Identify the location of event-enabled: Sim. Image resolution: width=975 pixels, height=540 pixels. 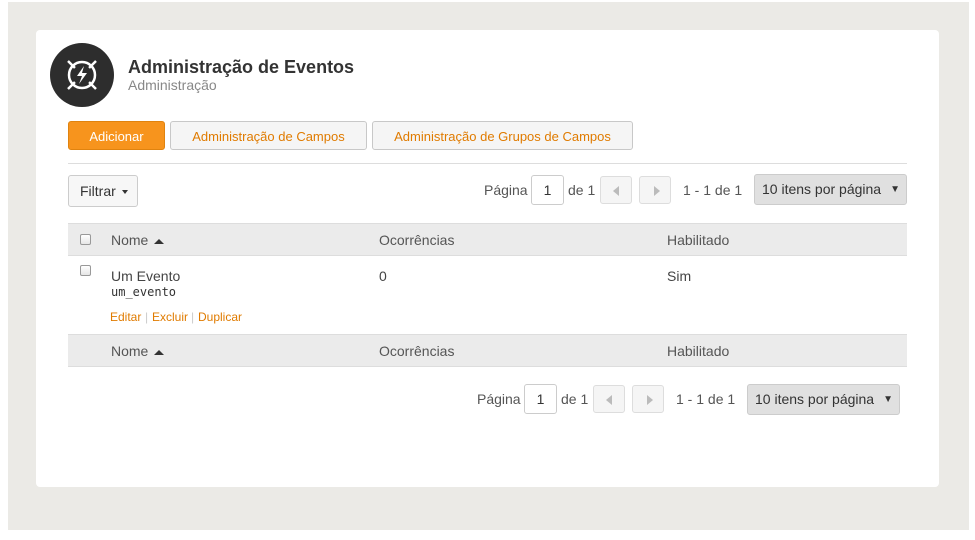
(679, 276).